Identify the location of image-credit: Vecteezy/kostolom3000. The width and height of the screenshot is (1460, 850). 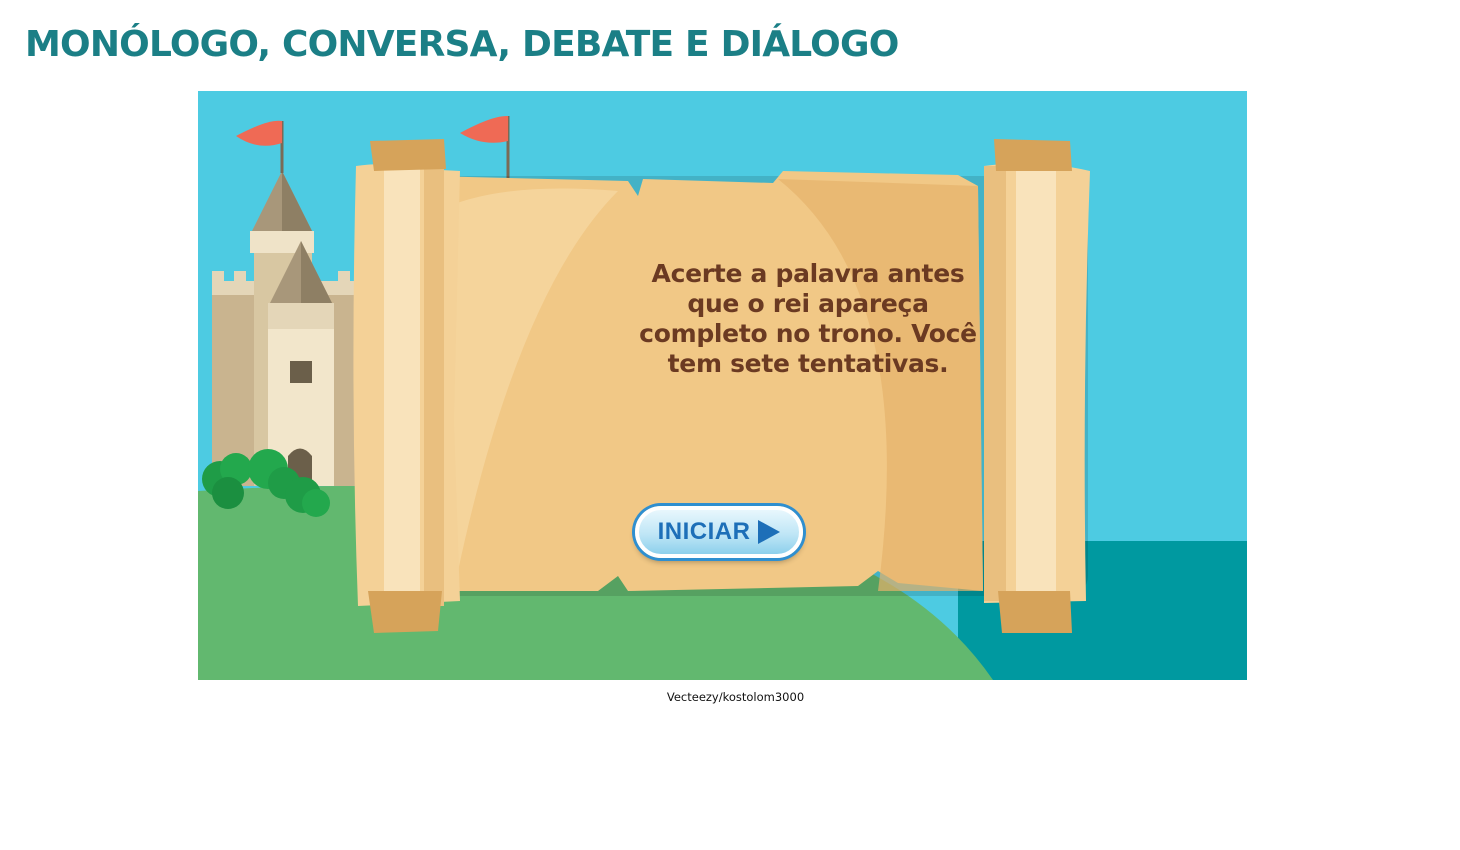
(735, 697).